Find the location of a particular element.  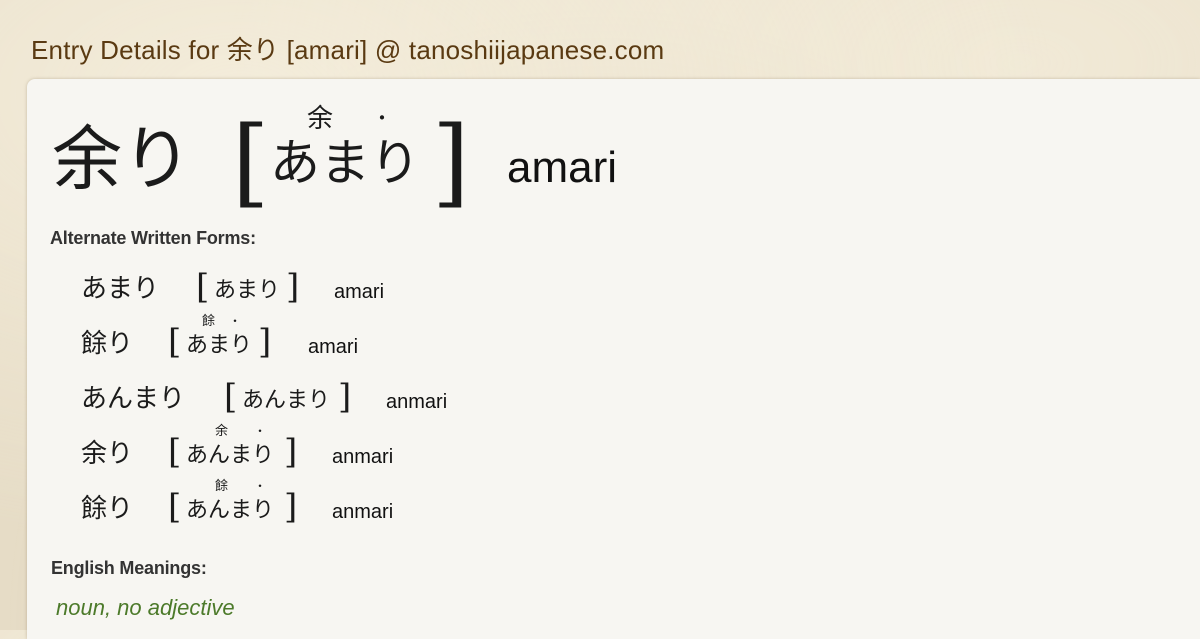

main-bracket-right: ] is located at coordinates (451, 162).